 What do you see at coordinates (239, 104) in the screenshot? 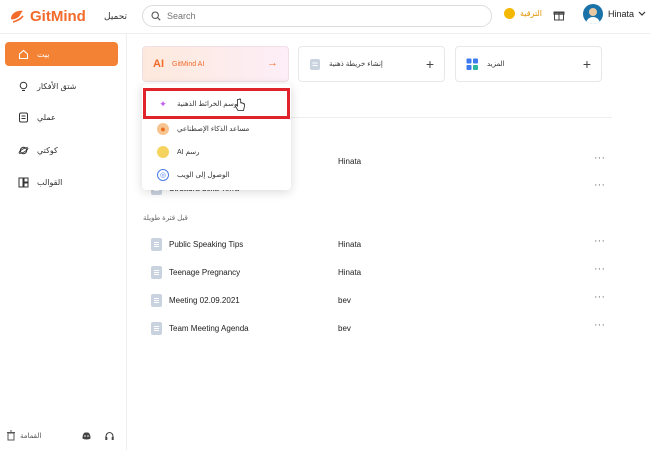
I see `hand-cursor-icon` at bounding box center [239, 104].